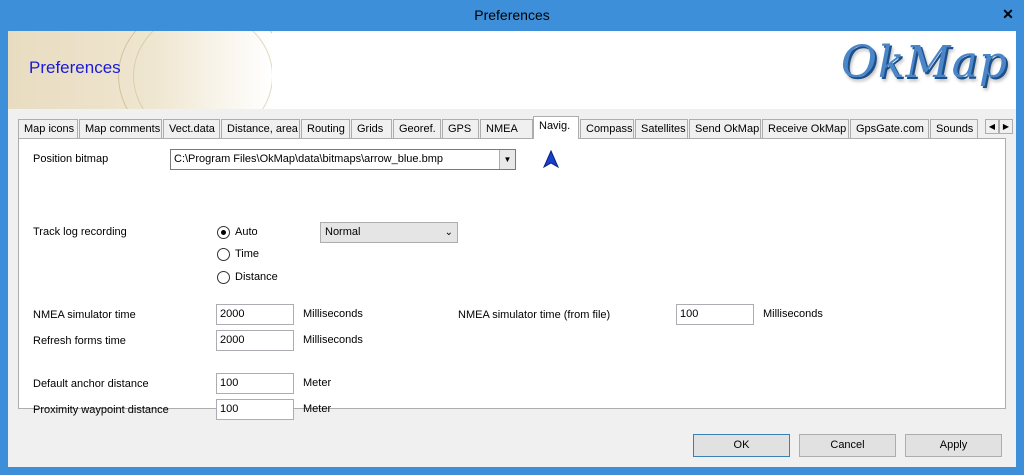 The image size is (1024, 475). I want to click on track-mode-select: Normal ⌄, so click(389, 232).